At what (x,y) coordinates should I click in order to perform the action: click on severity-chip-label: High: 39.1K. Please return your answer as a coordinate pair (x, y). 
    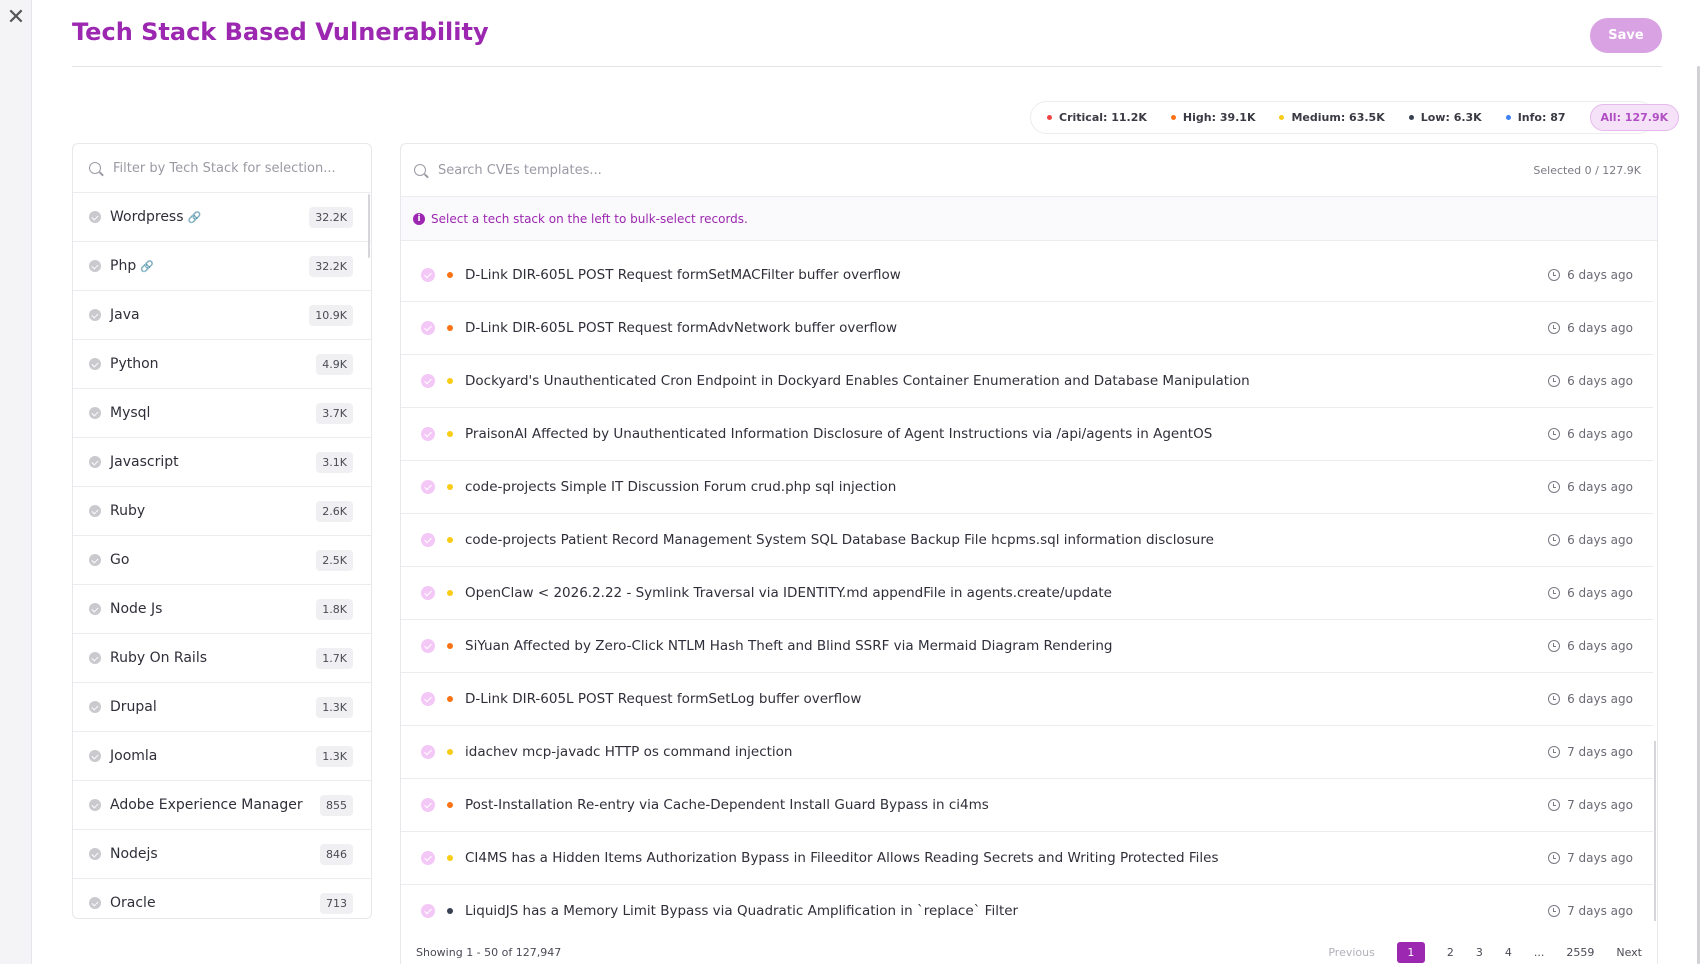
    Looking at the image, I should click on (1219, 117).